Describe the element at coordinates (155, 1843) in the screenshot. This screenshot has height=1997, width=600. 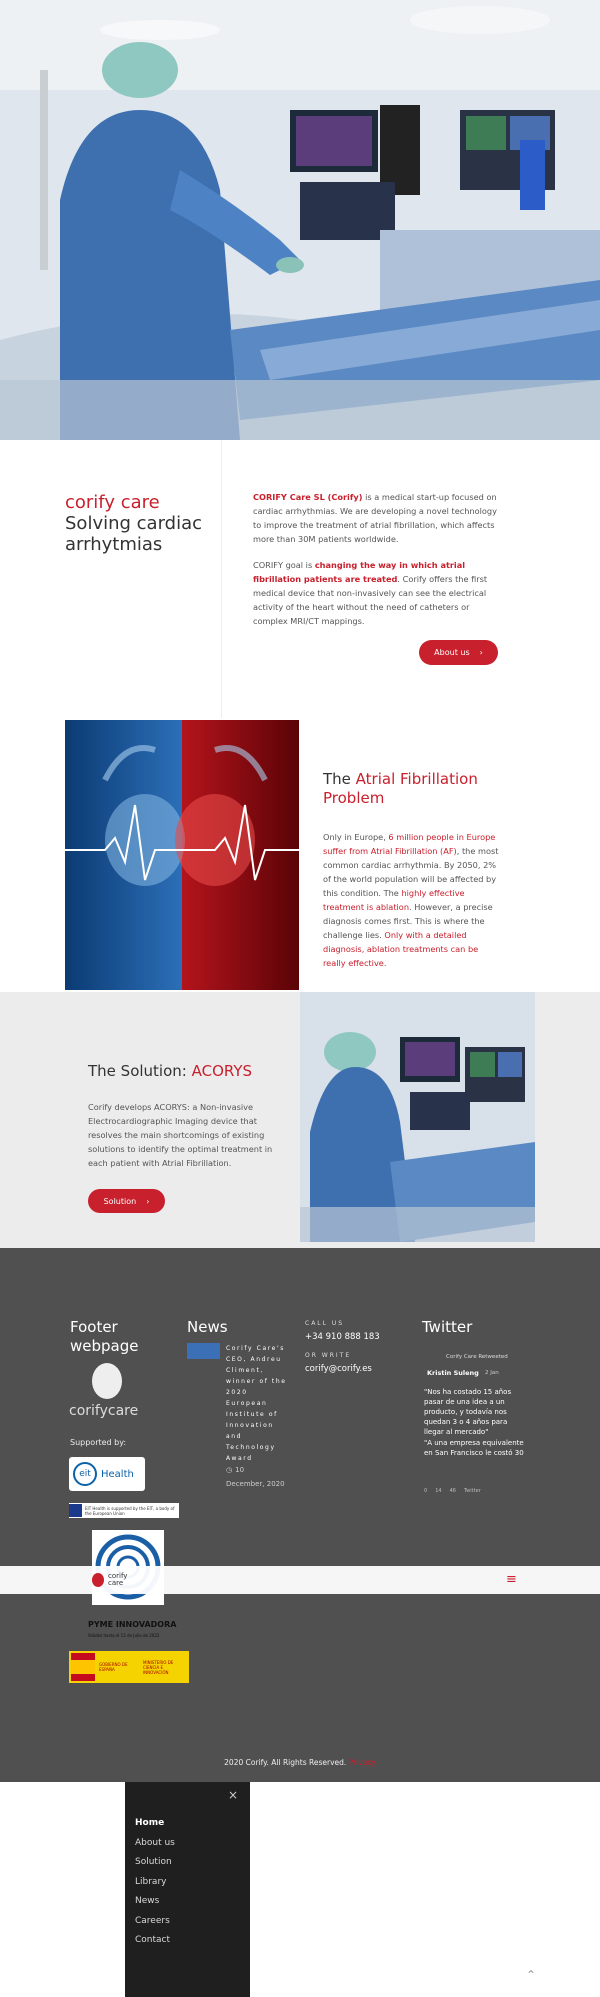
I see `menu-item-about-us: About us` at that location.